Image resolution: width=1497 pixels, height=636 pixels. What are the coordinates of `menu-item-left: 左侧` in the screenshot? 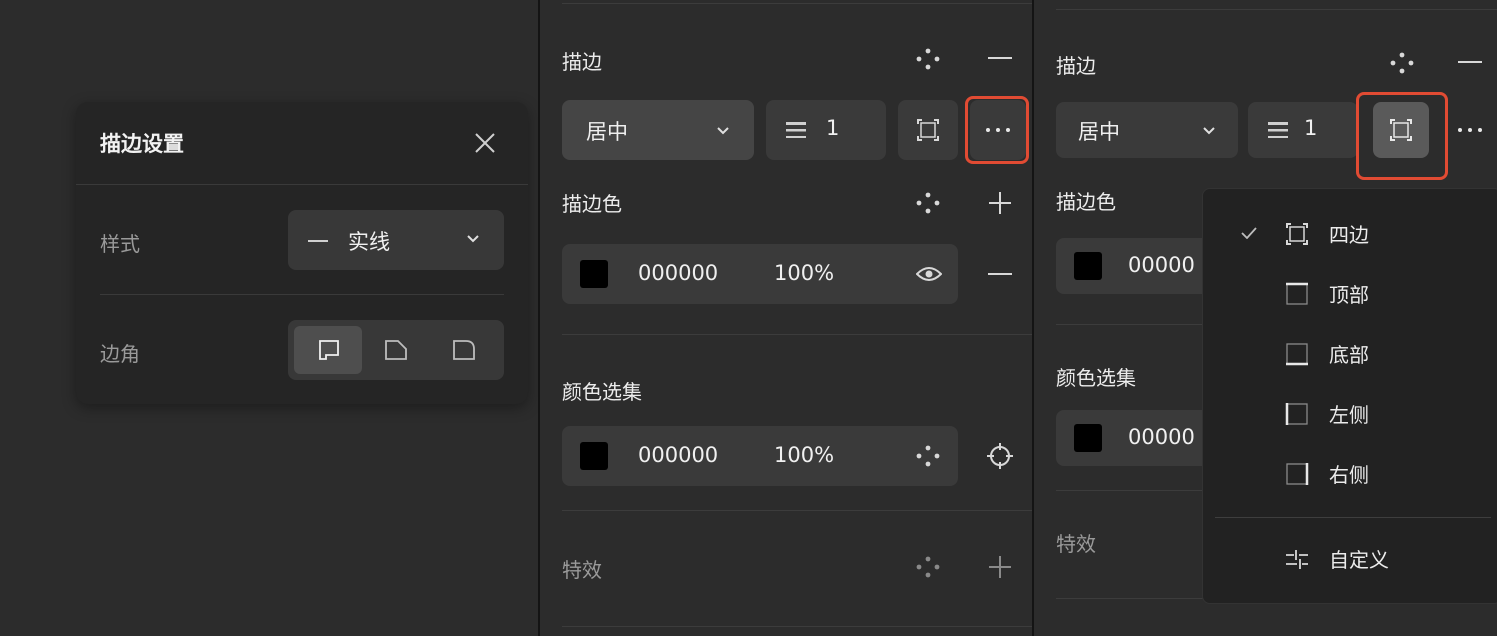 It's located at (1350, 414).